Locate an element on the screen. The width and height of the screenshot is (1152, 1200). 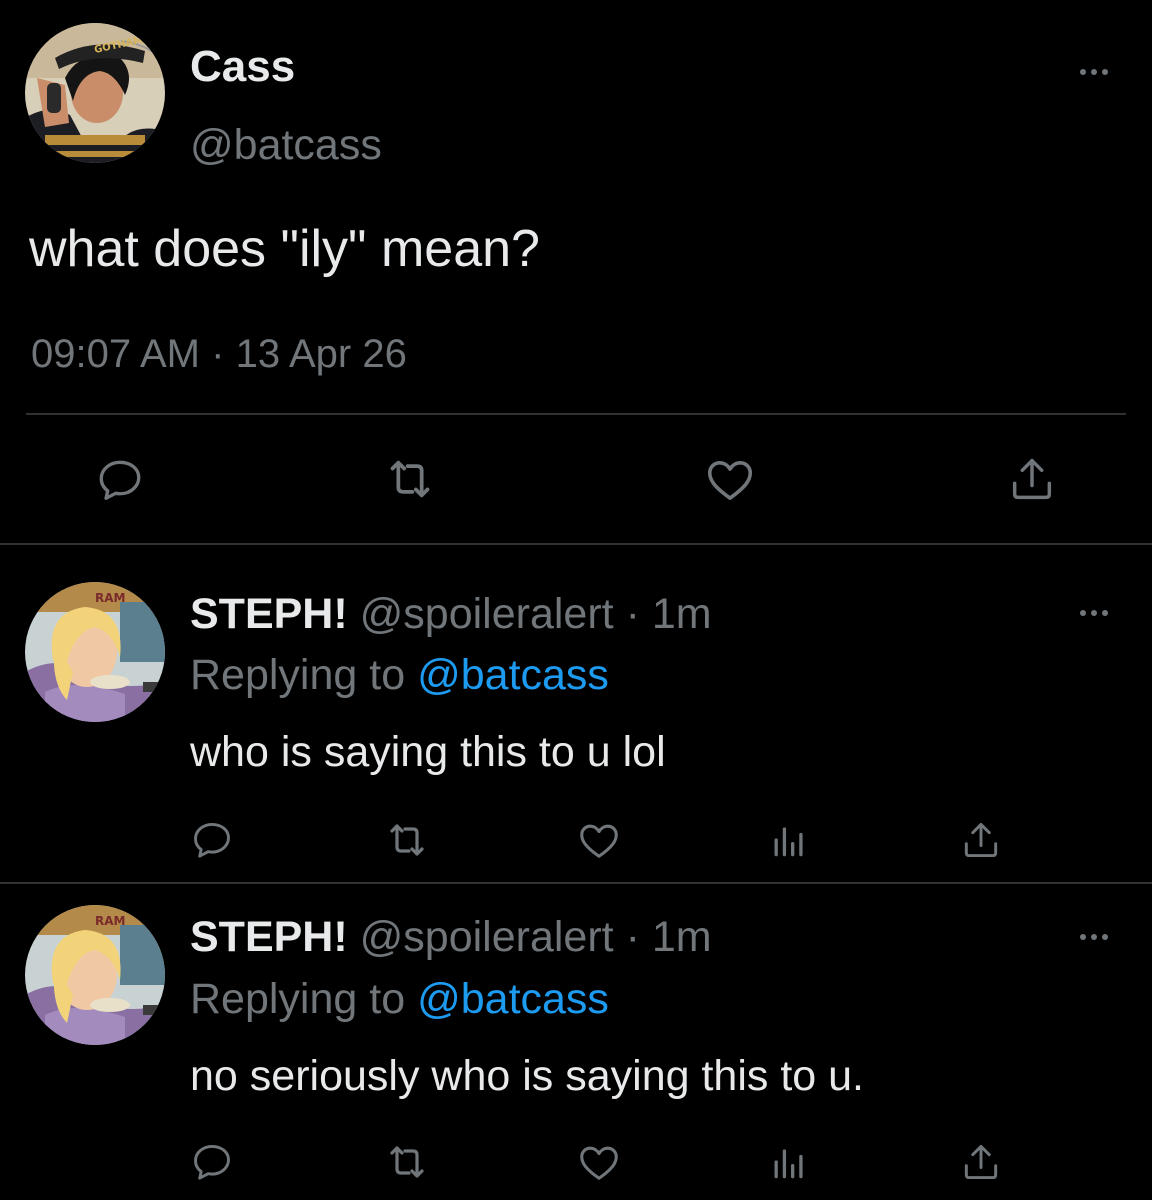
handle: @batcass is located at coordinates (286, 145).